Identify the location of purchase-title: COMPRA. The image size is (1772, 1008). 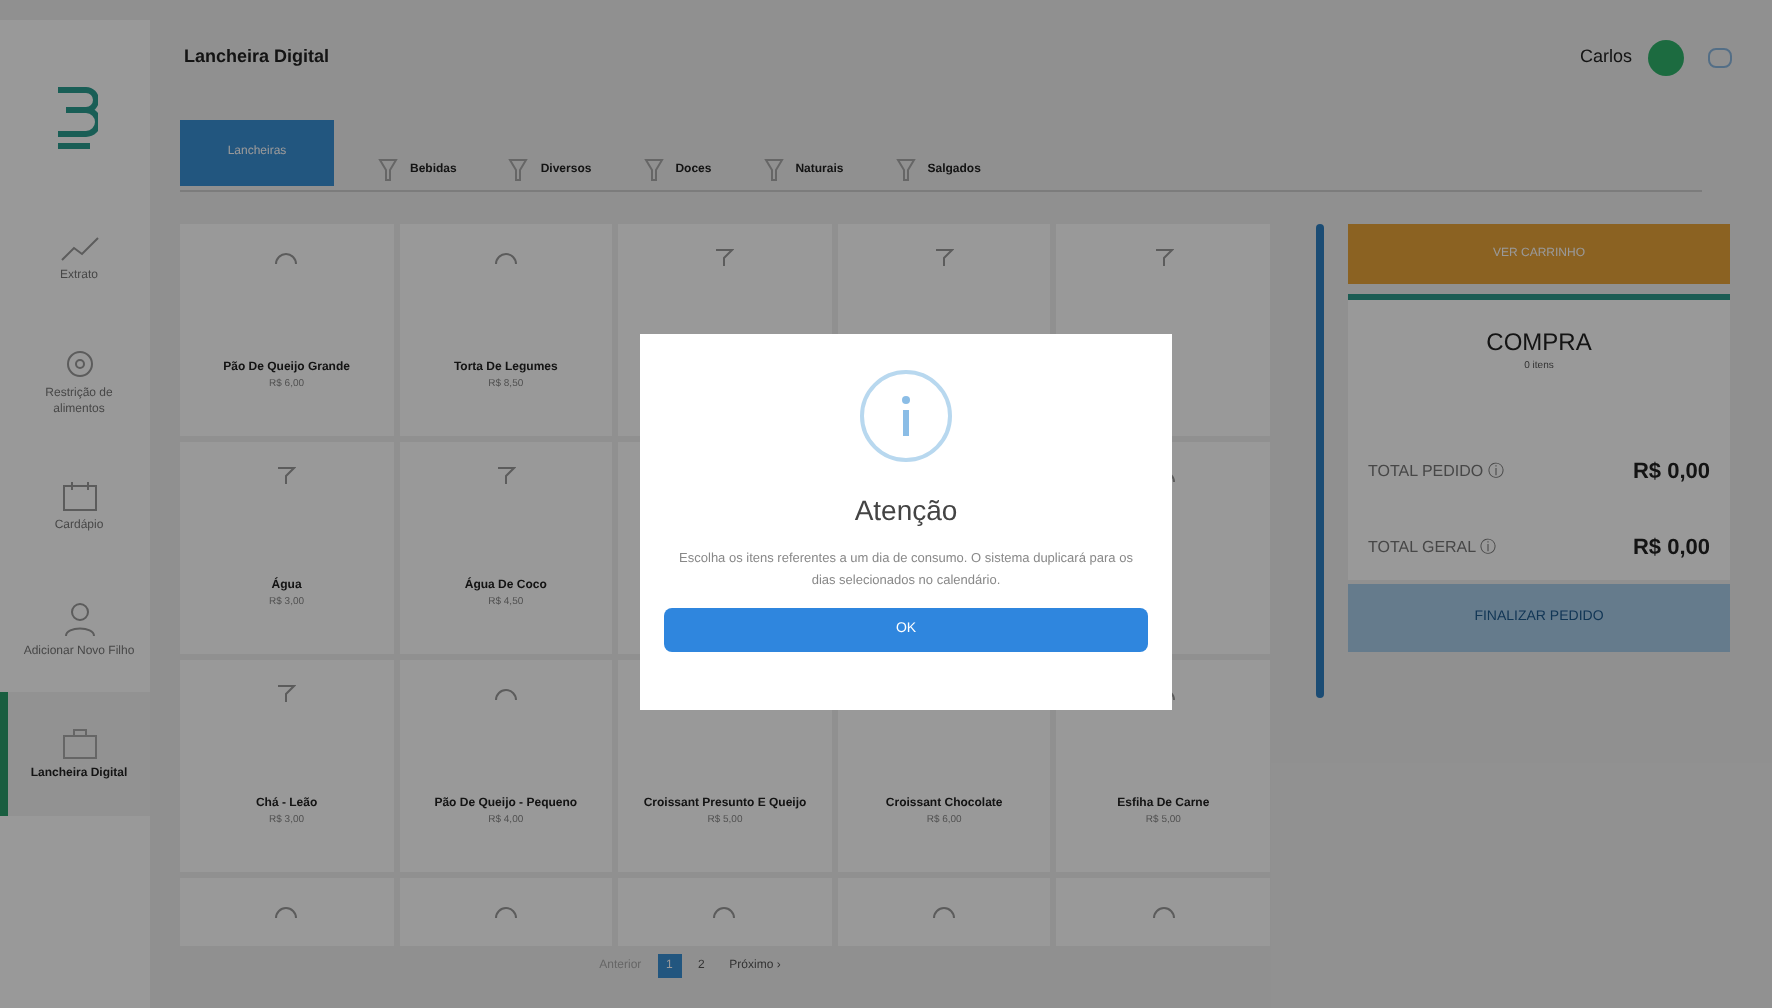
(1539, 343).